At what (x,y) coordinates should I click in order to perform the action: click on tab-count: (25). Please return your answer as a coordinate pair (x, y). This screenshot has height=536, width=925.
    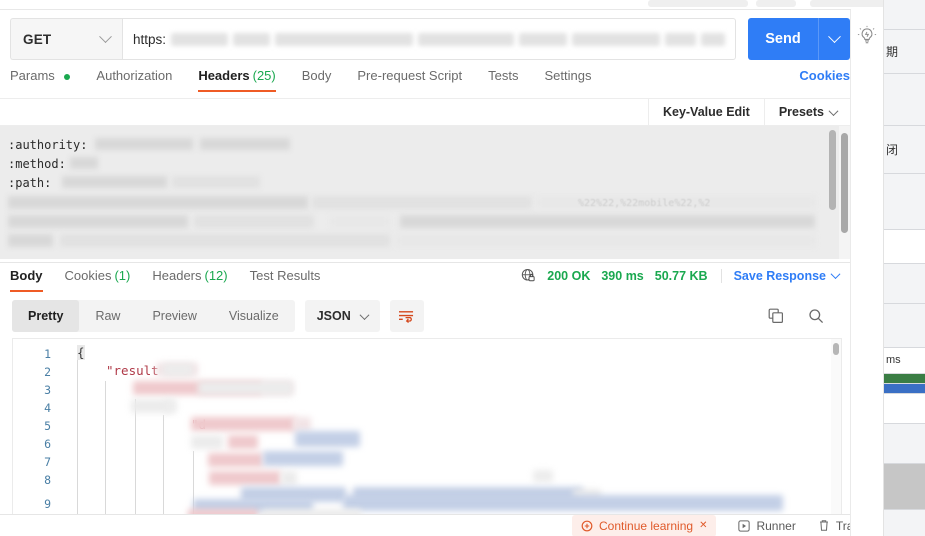
    Looking at the image, I should click on (264, 75).